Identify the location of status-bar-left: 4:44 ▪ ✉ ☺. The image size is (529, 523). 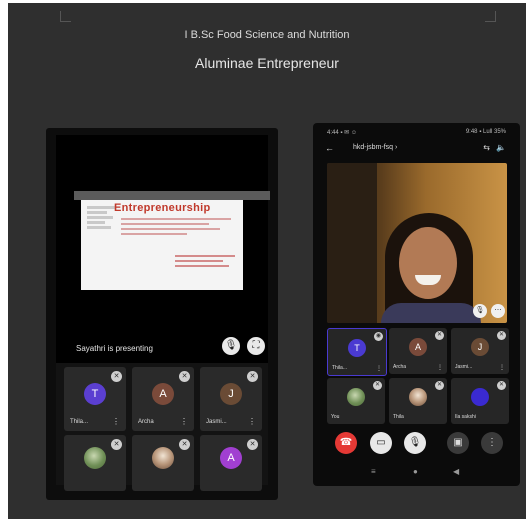
(342, 133).